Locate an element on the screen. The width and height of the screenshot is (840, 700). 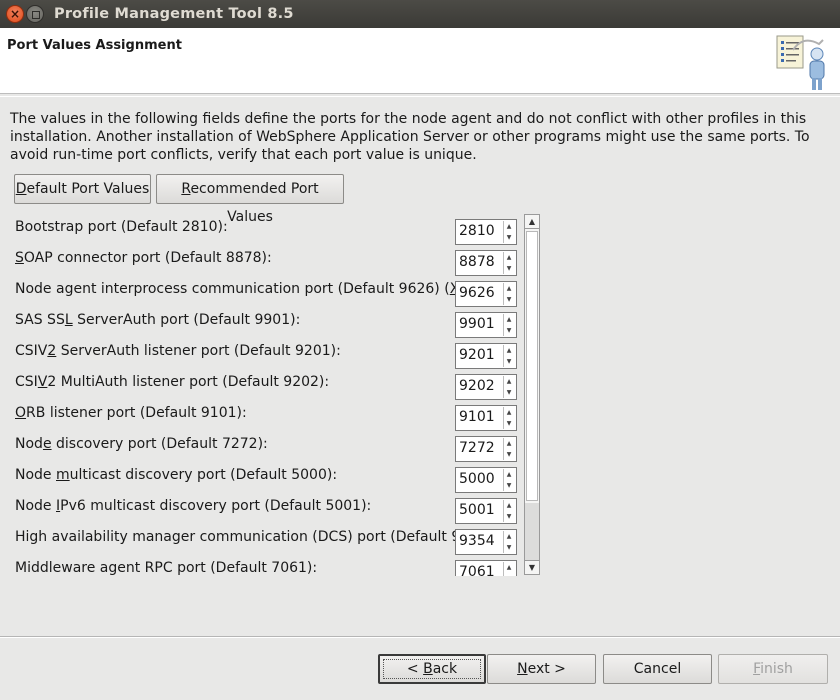
page-title: Port Values Assignment is located at coordinates (94, 45).